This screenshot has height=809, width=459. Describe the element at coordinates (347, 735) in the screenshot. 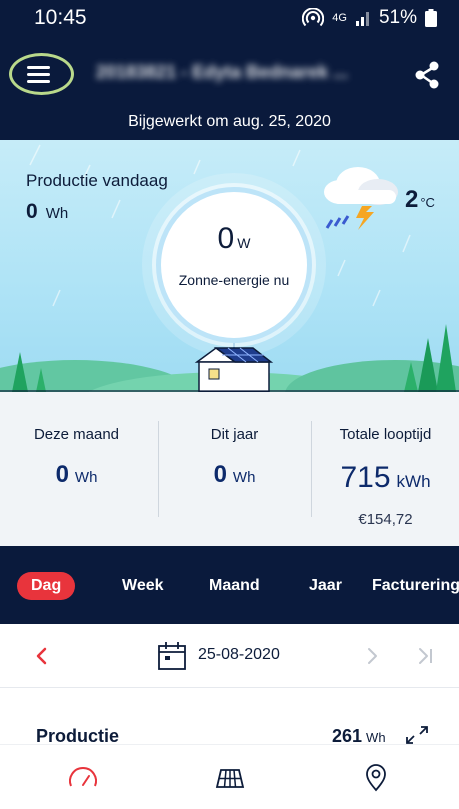

I see `production-number: 261` at that location.